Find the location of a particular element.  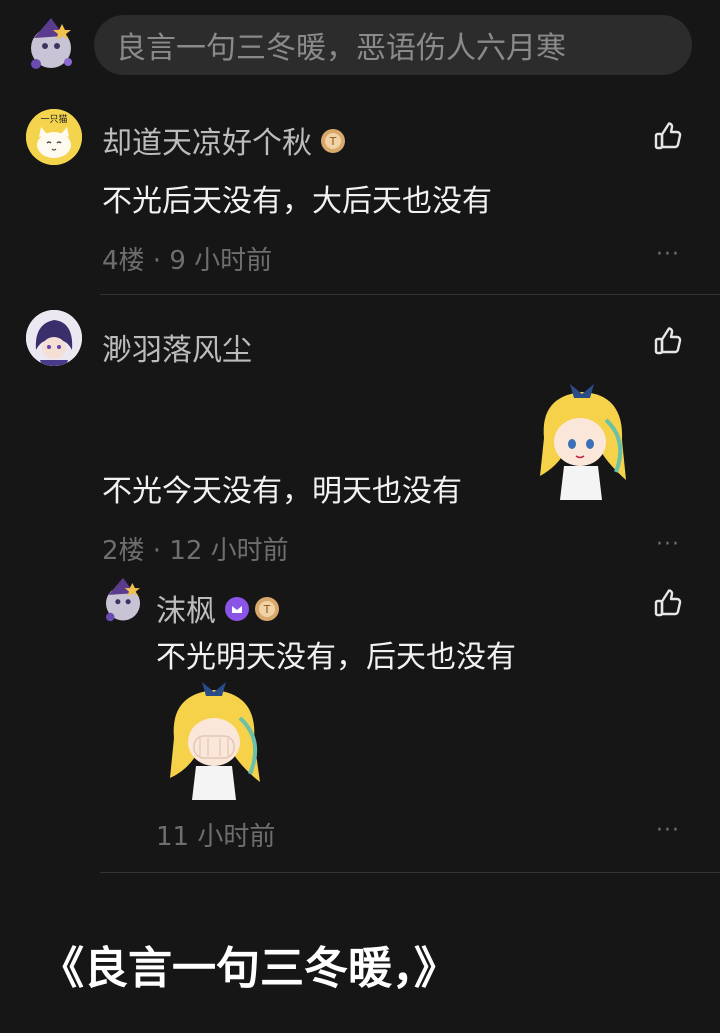

reply-meta: 11 小时前 is located at coordinates (216, 837).